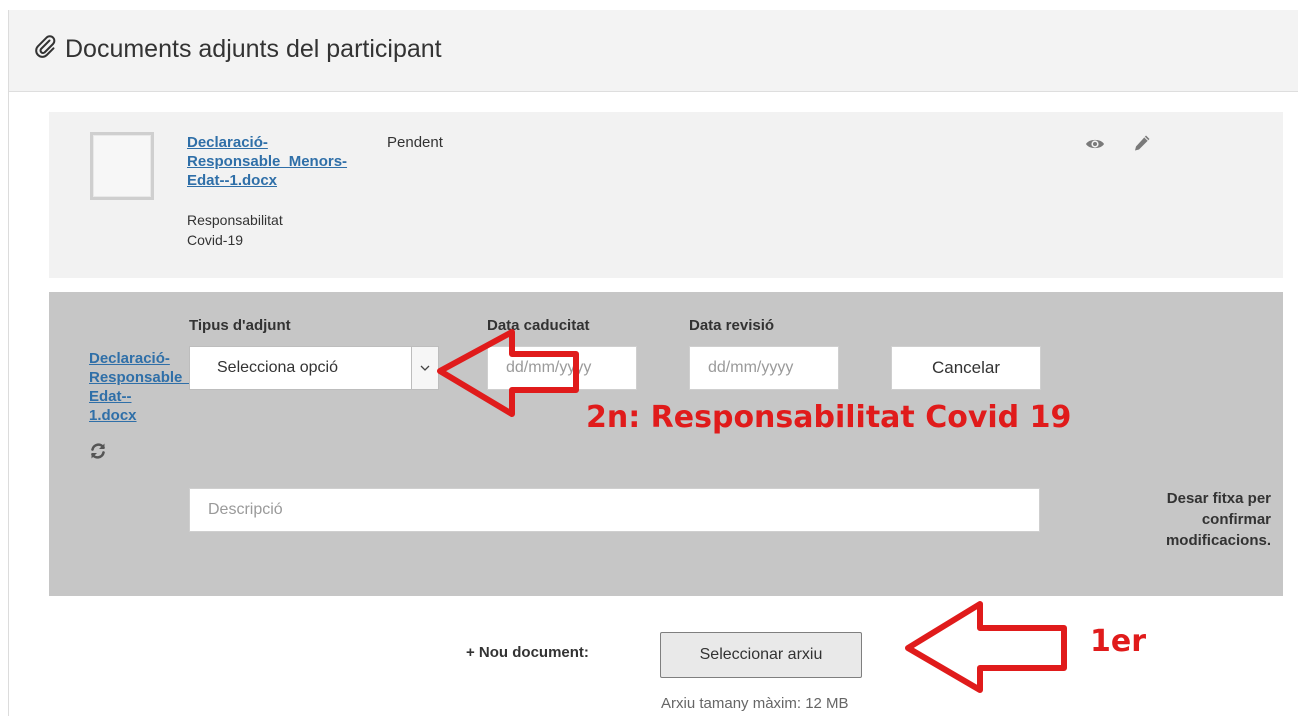 The height and width of the screenshot is (716, 1298). I want to click on paperclip-icon, so click(45, 49).